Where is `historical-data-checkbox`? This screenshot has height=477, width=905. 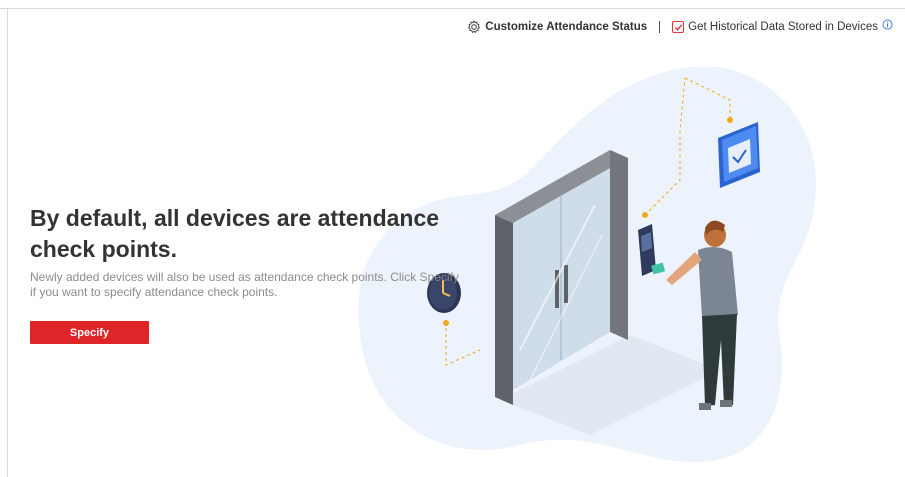
historical-data-checkbox is located at coordinates (678, 27).